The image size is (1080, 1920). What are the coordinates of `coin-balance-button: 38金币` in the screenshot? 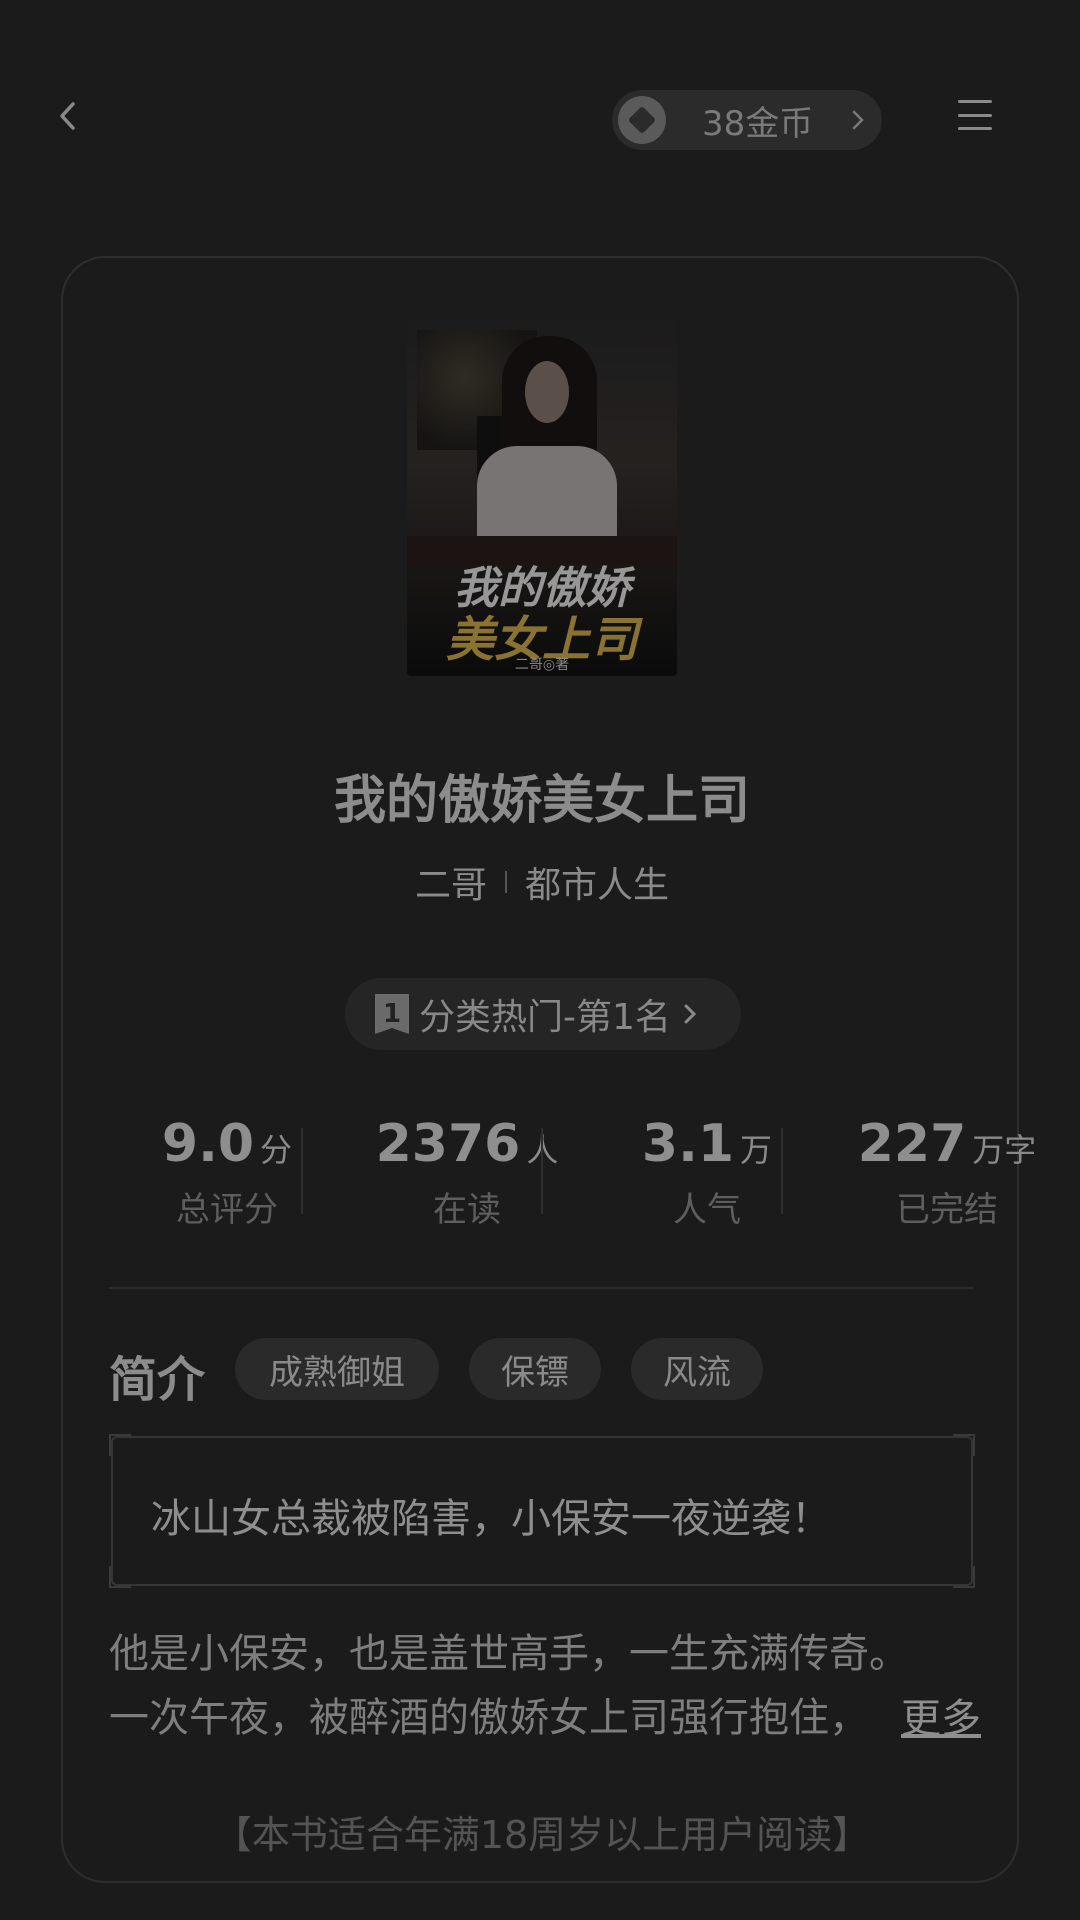 It's located at (747, 120).